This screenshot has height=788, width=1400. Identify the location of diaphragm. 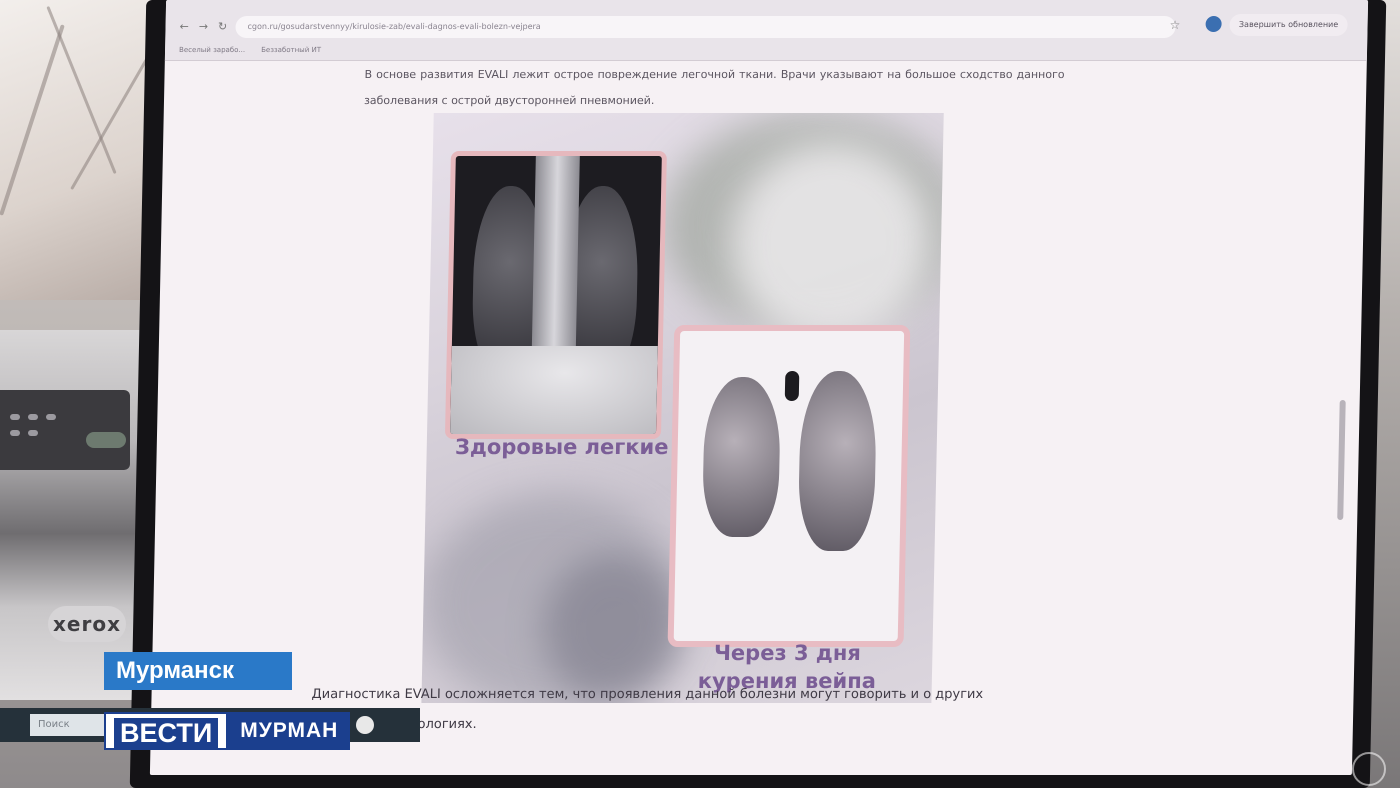
(553, 391).